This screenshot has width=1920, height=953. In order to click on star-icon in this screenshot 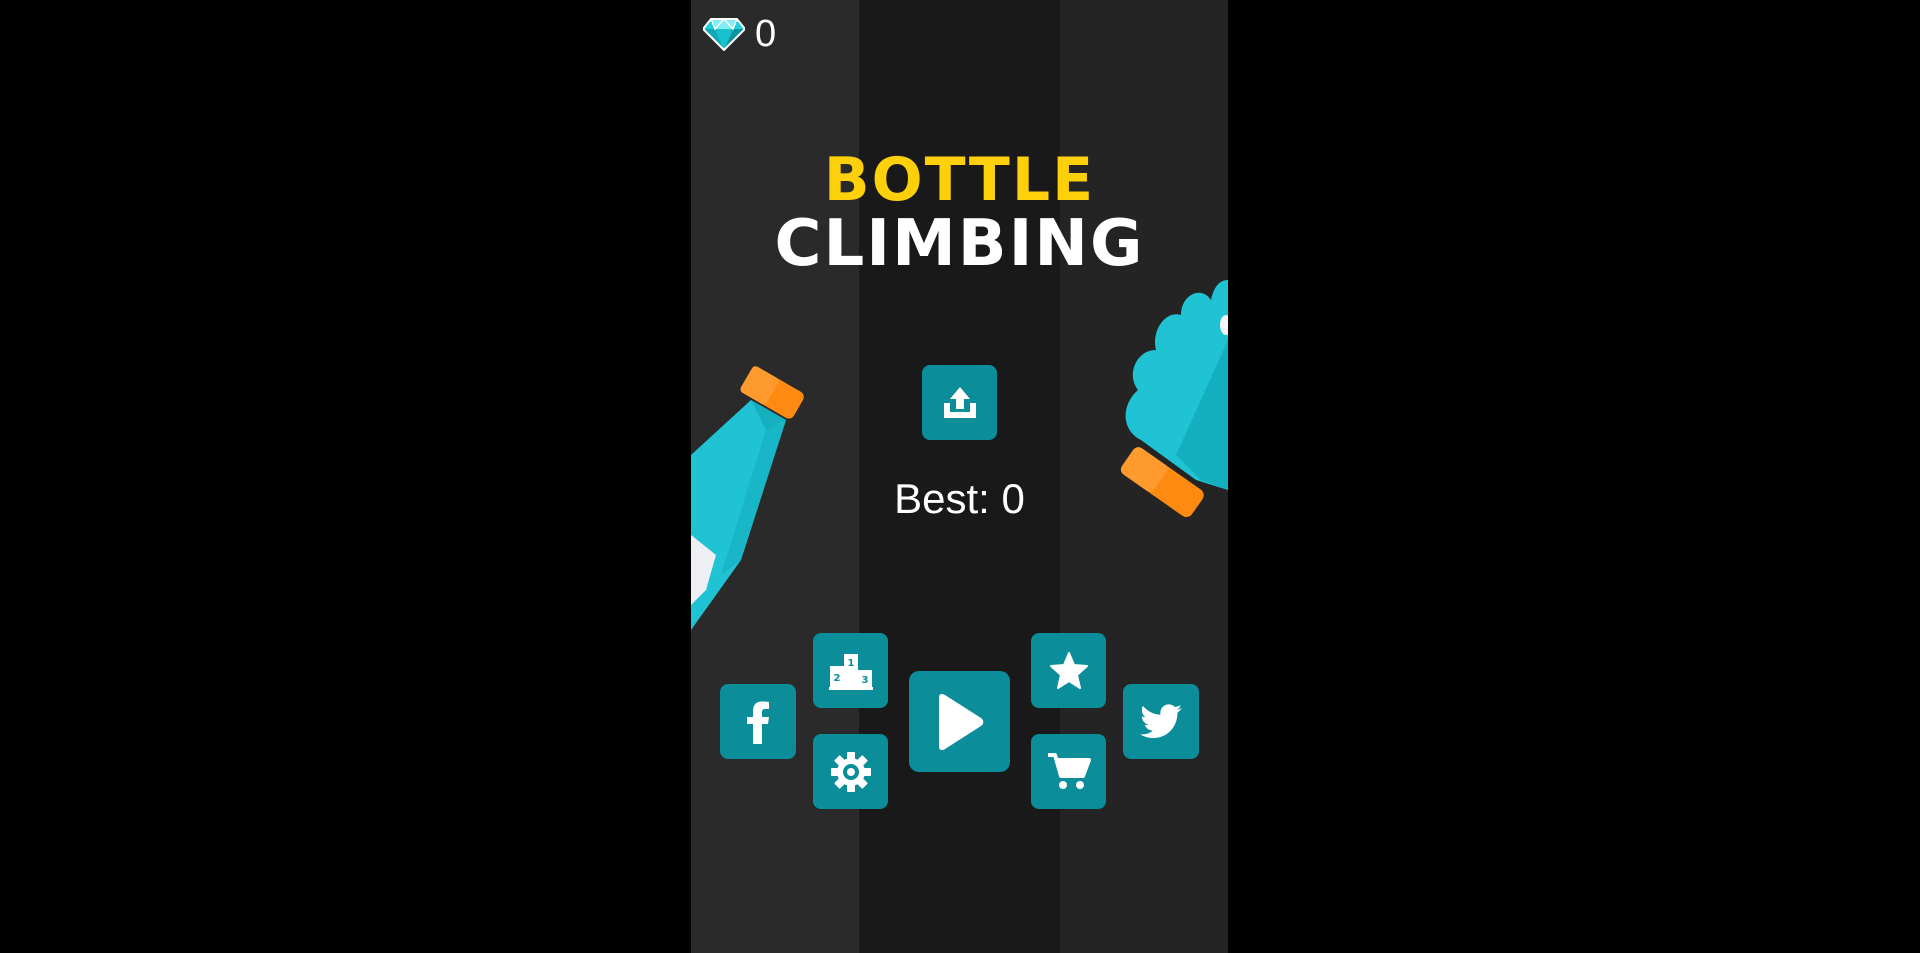, I will do `click(1068, 670)`.